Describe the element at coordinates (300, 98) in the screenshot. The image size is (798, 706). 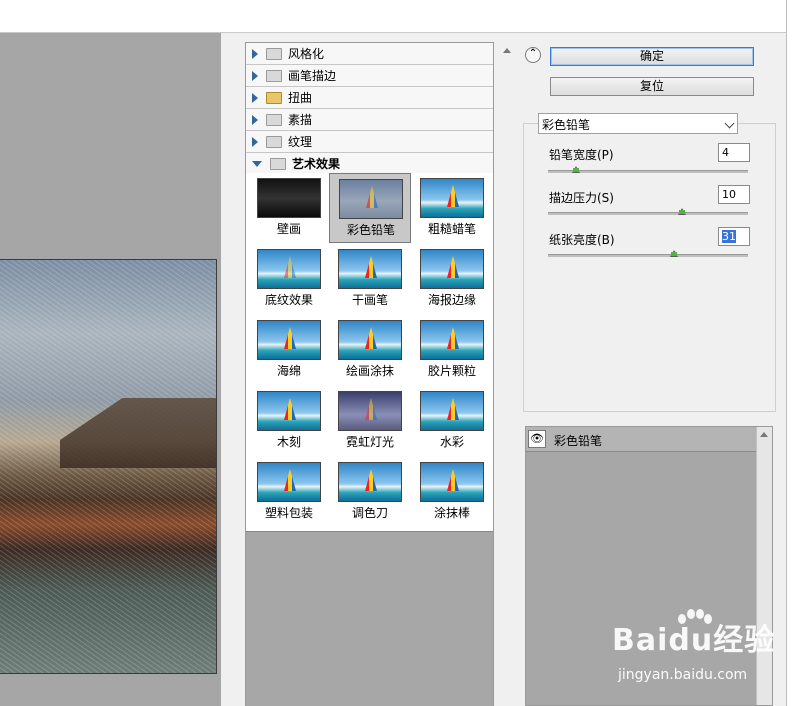
I see `category-label: 扭曲` at that location.